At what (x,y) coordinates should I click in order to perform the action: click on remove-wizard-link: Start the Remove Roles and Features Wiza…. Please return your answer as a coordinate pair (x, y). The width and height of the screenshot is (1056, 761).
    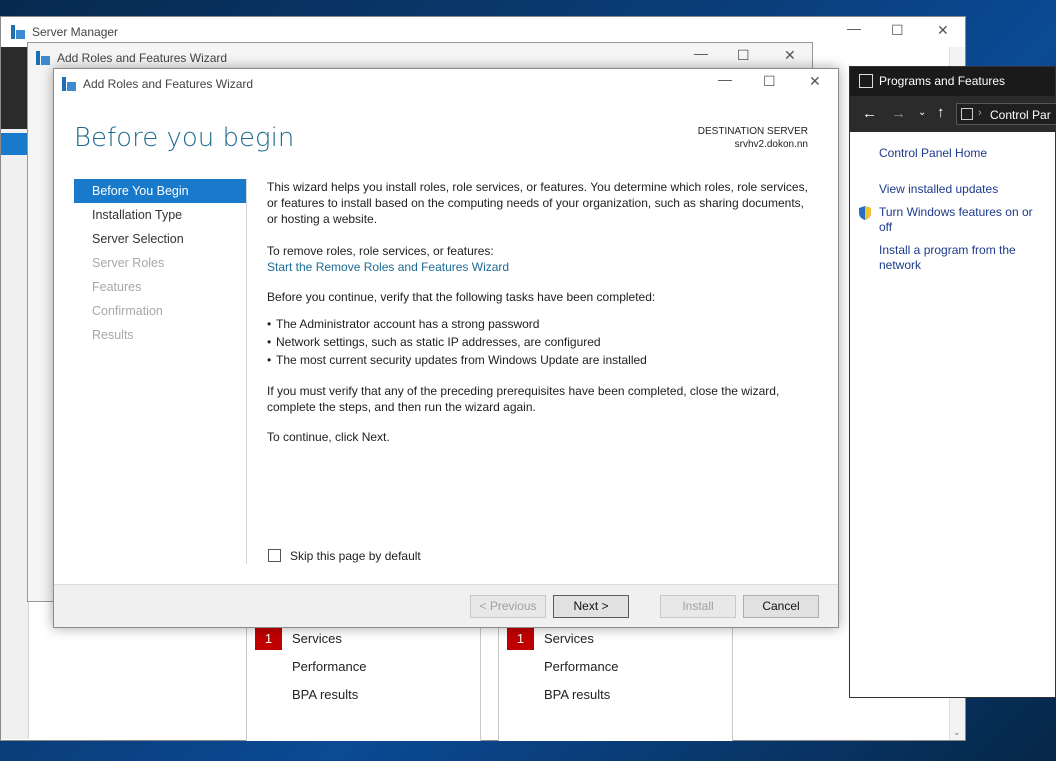
    Looking at the image, I should click on (388, 267).